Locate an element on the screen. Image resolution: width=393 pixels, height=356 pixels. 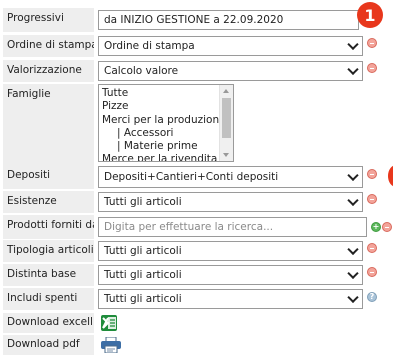
valorizzazione-select: Calcolo valore is located at coordinates (230, 71).